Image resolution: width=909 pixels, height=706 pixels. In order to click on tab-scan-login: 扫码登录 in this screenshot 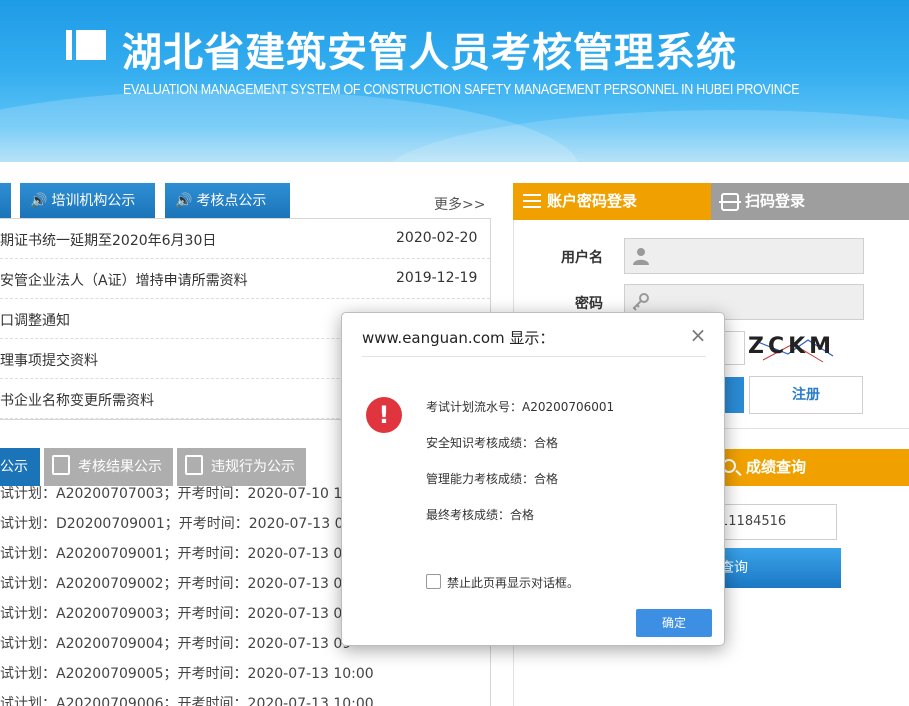, I will do `click(810, 201)`.